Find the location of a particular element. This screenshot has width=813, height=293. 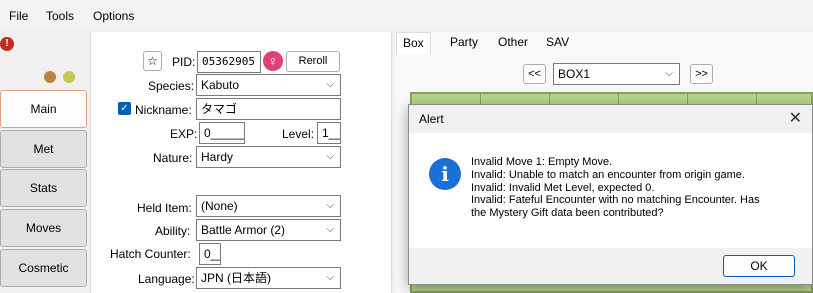

tab-cosmetic: Cosmetic is located at coordinates (43, 268).